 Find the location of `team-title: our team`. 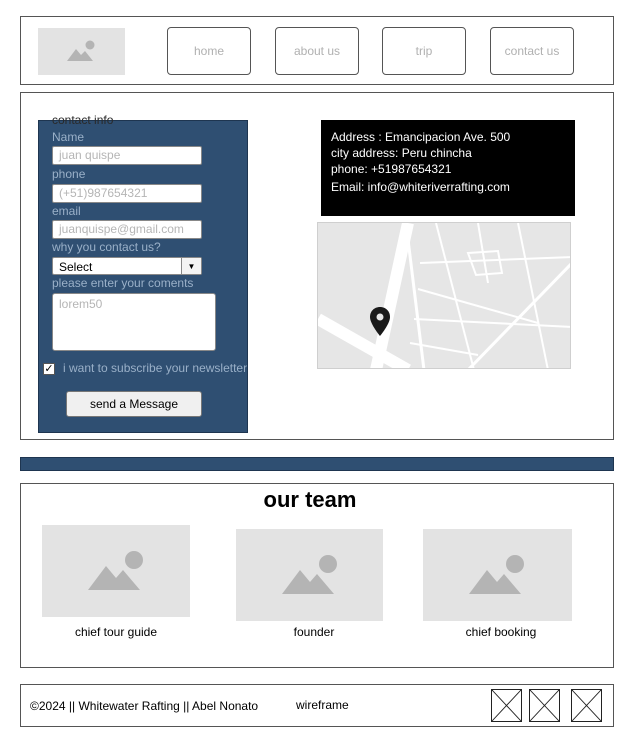

team-title: our team is located at coordinates (310, 499).